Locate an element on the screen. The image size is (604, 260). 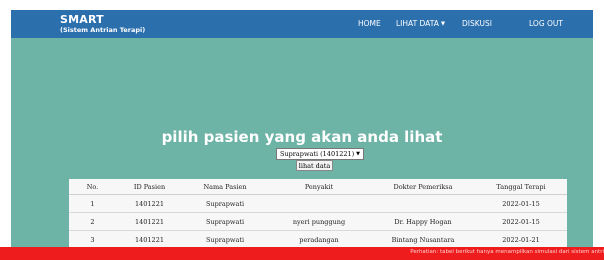
column-header-dokter-pemeriksa: Dokter Pemeriksa is located at coordinates (423, 187).